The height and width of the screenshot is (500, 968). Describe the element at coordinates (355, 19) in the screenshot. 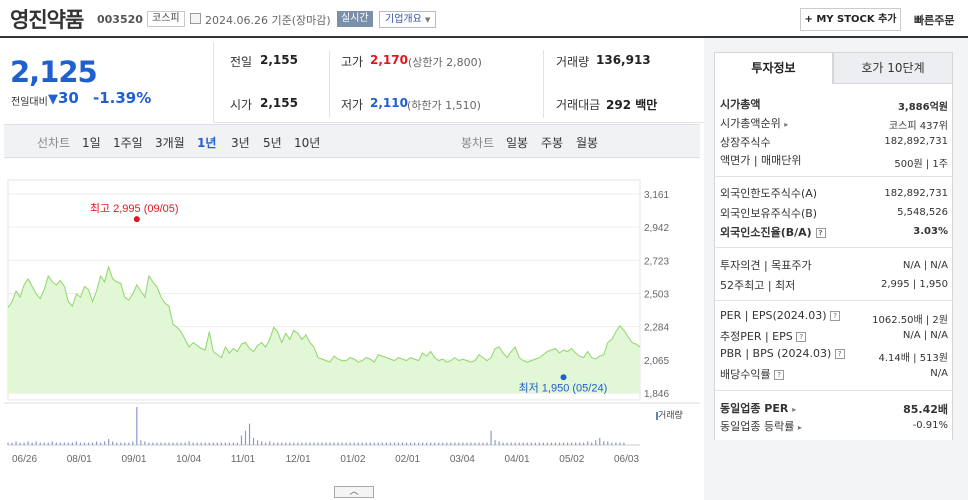

I see `realtime-badge: 실시간` at that location.